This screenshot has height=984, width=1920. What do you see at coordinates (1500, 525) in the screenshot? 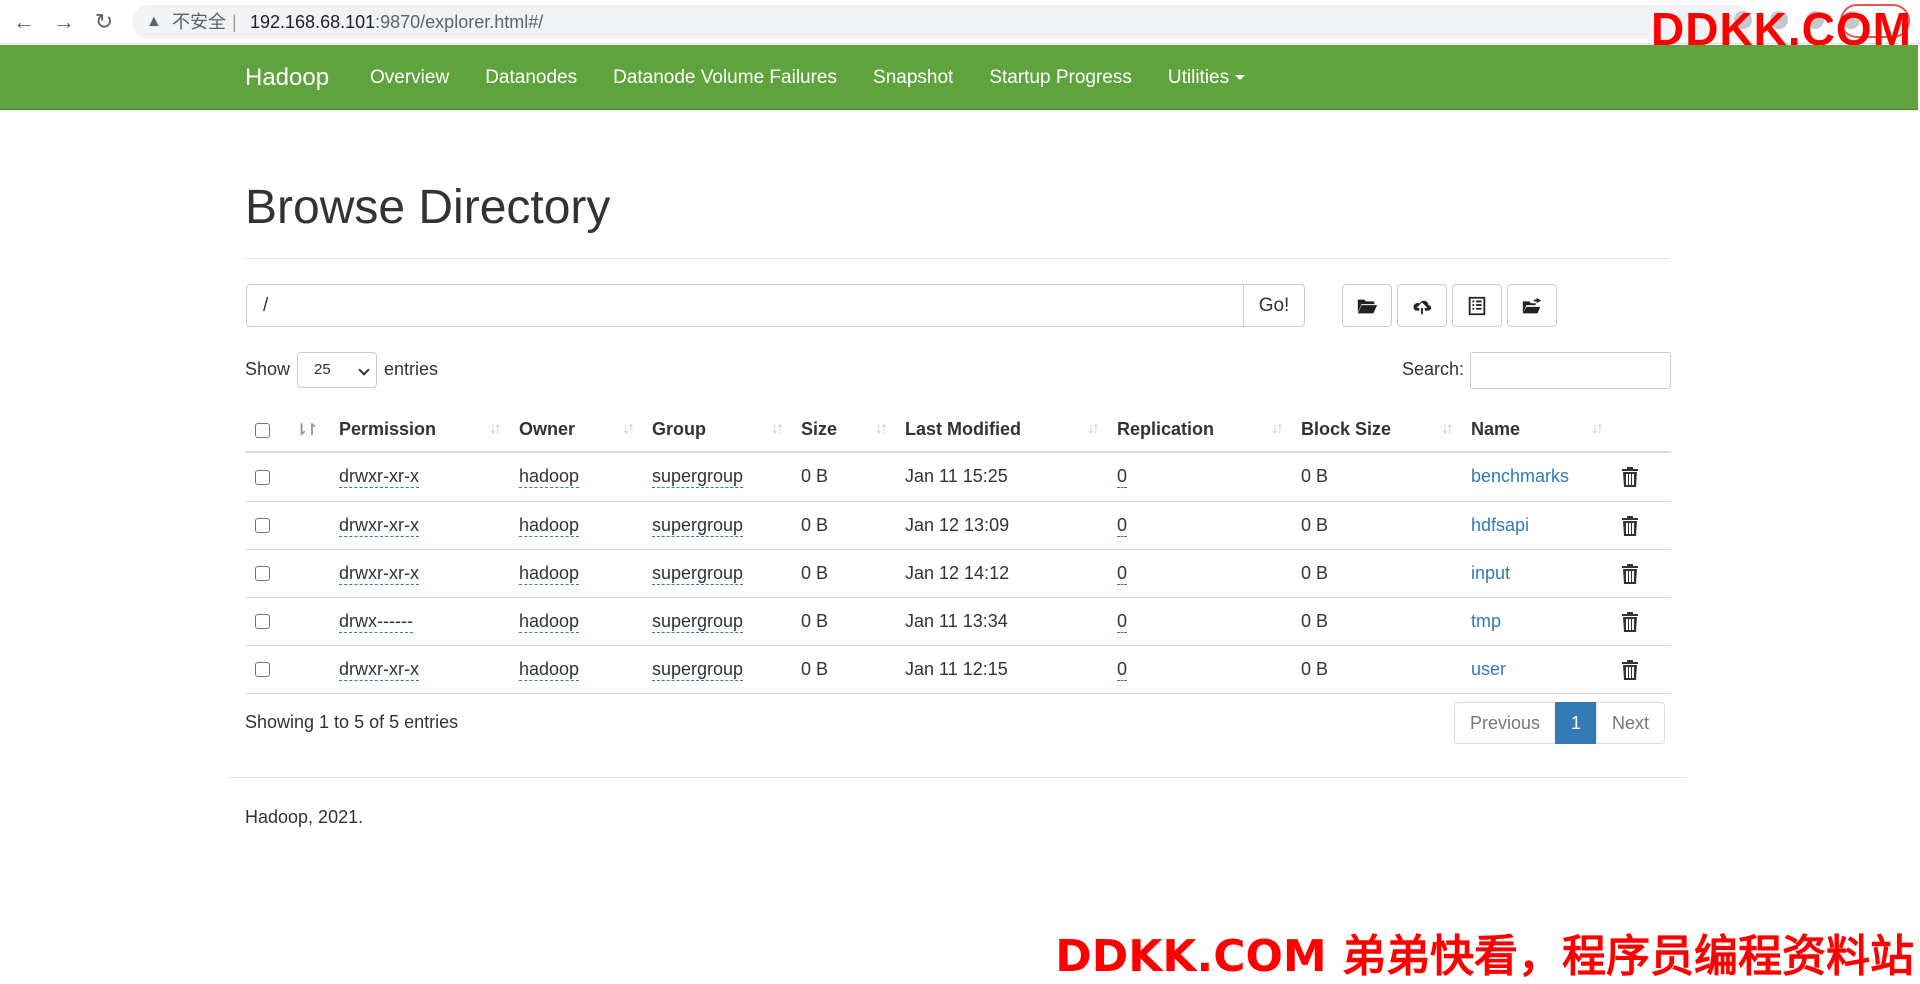
I see `name-link: hdfsapi` at bounding box center [1500, 525].